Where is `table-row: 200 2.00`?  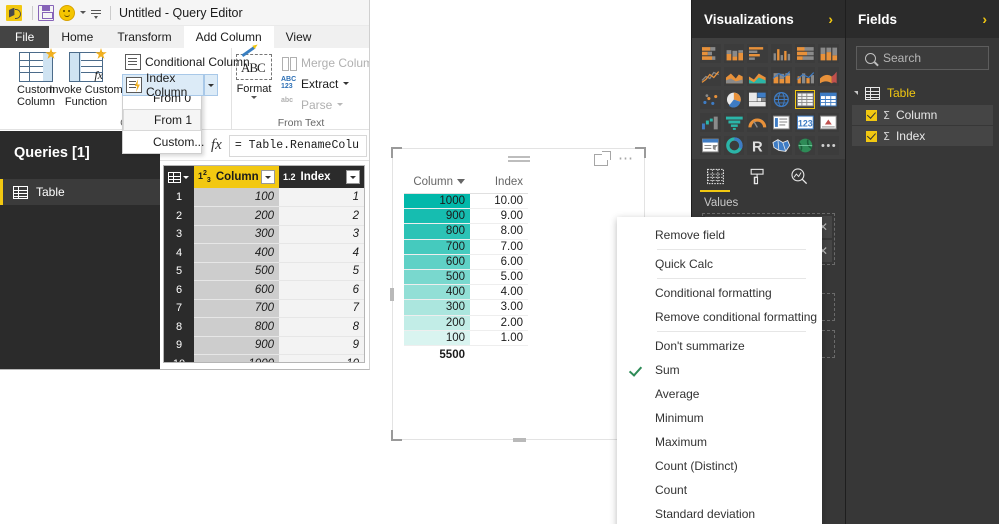 table-row: 200 2.00 is located at coordinates (466, 323).